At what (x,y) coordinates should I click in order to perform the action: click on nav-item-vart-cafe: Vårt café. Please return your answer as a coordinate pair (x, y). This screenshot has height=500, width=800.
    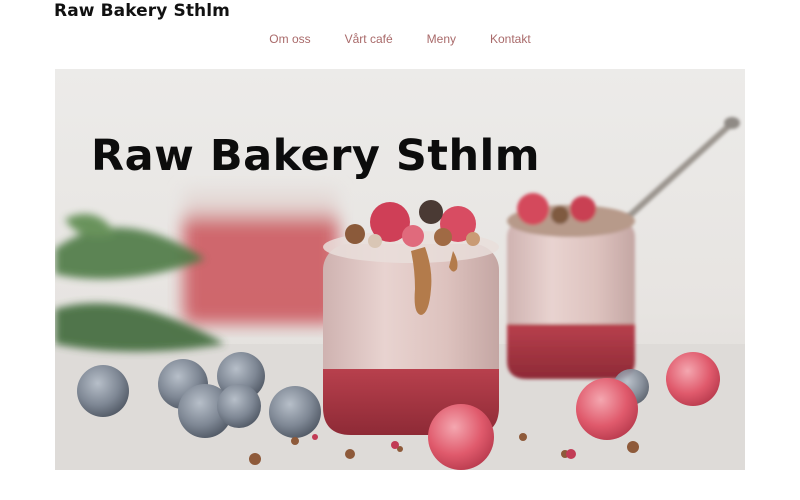
    Looking at the image, I should click on (369, 39).